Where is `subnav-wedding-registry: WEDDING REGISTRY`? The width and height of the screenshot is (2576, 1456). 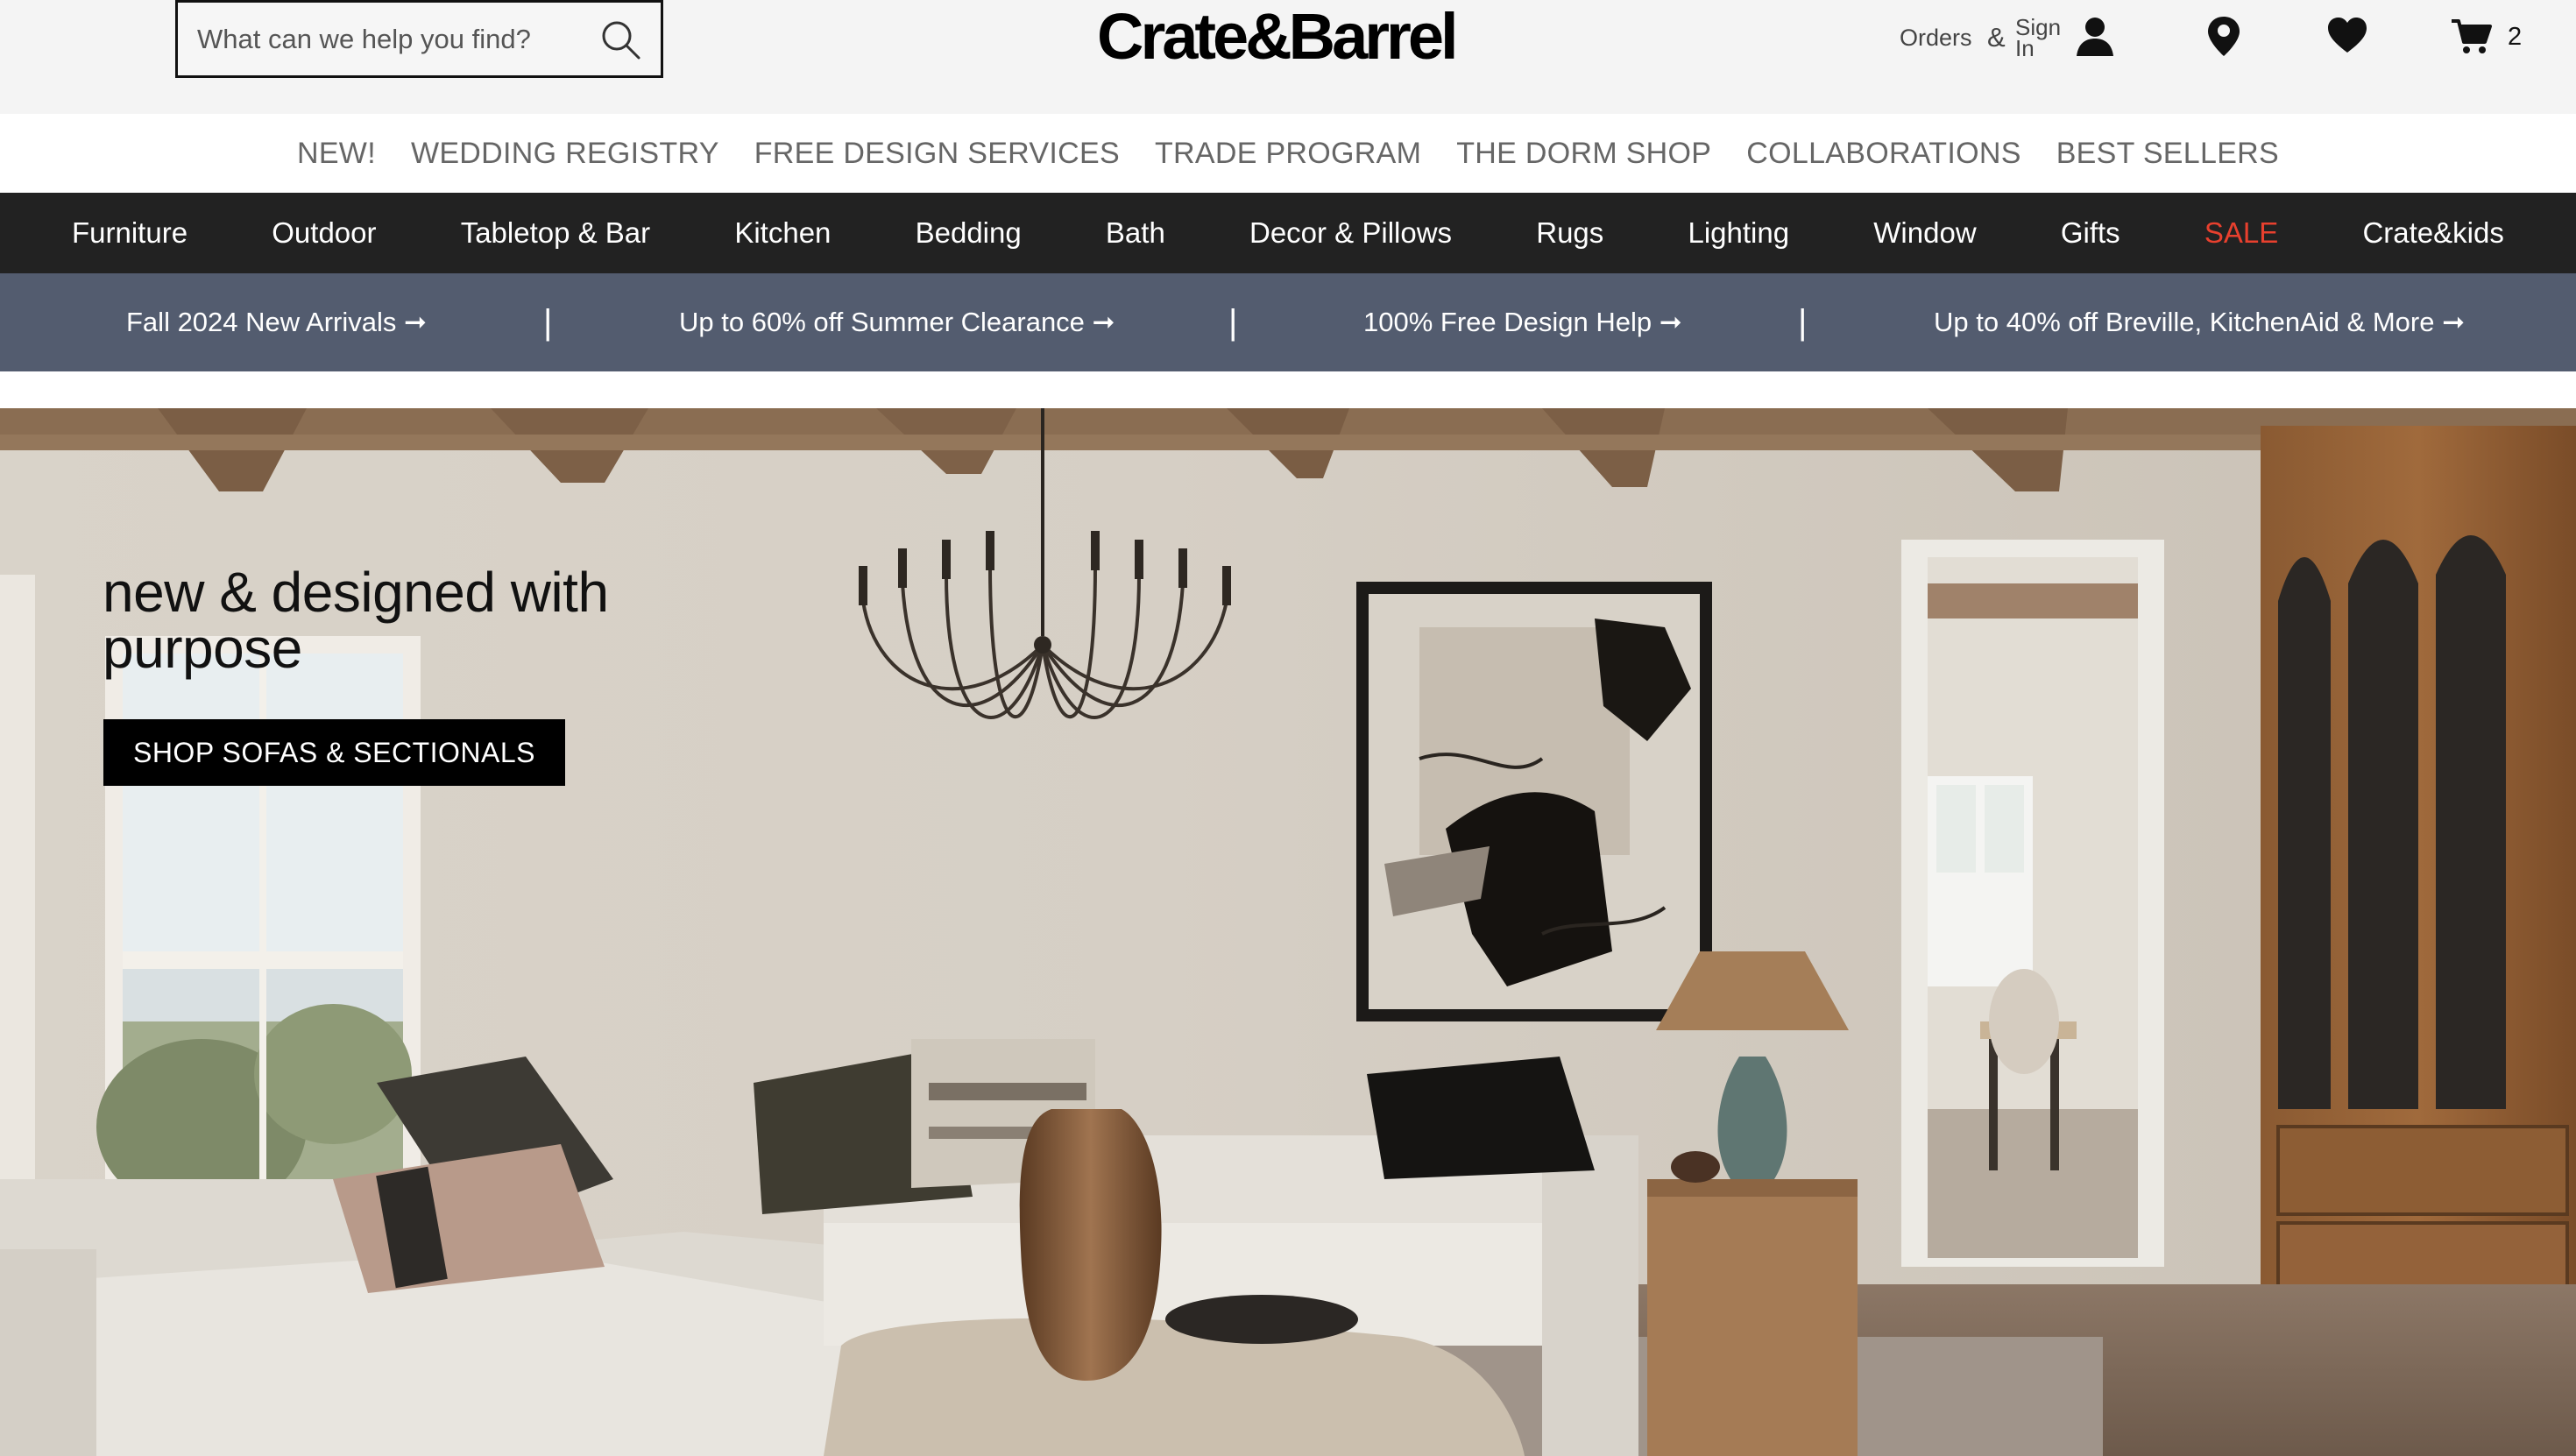 subnav-wedding-registry: WEDDING REGISTRY is located at coordinates (565, 154).